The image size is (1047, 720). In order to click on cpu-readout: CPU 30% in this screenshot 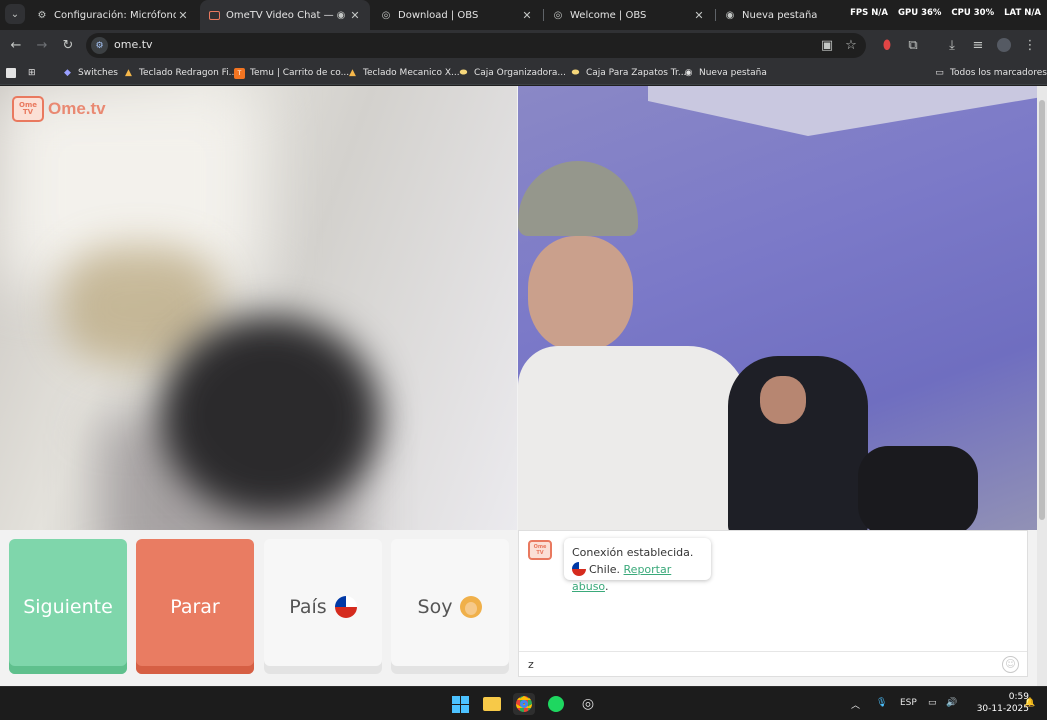, I will do `click(973, 13)`.